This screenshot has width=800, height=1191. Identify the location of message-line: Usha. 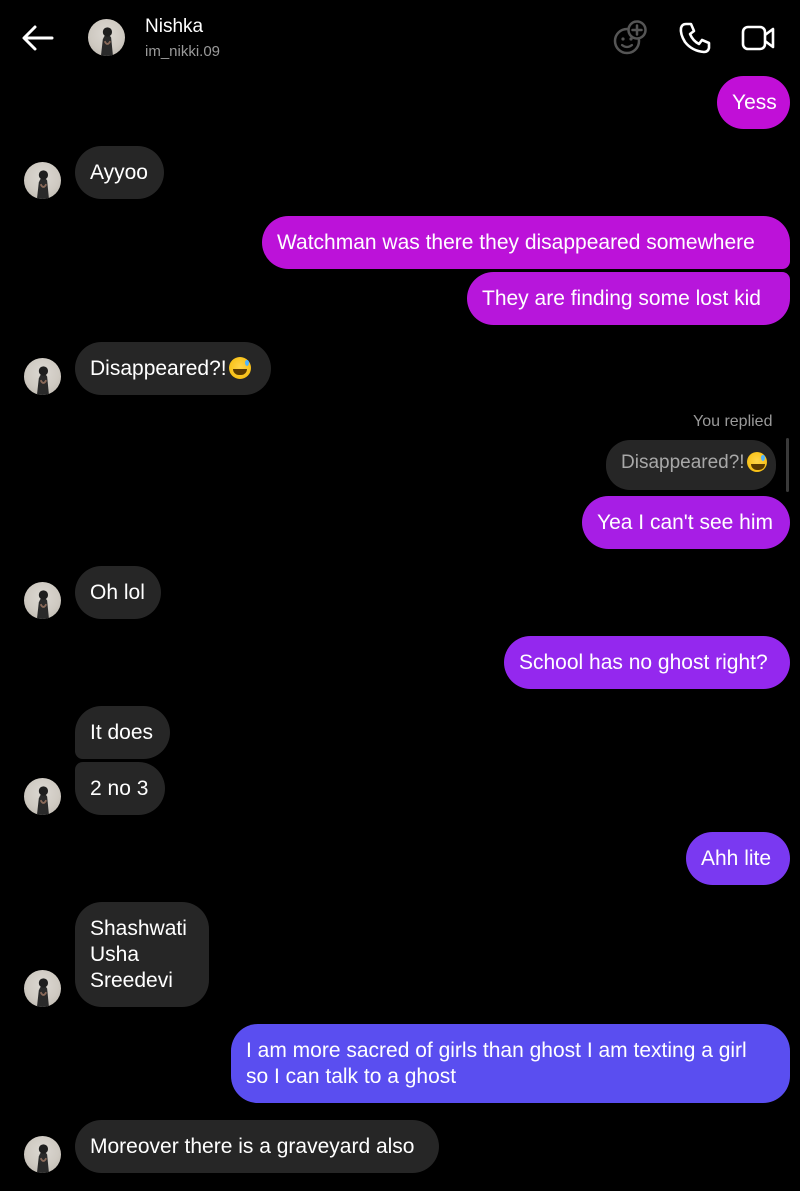
(115, 954).